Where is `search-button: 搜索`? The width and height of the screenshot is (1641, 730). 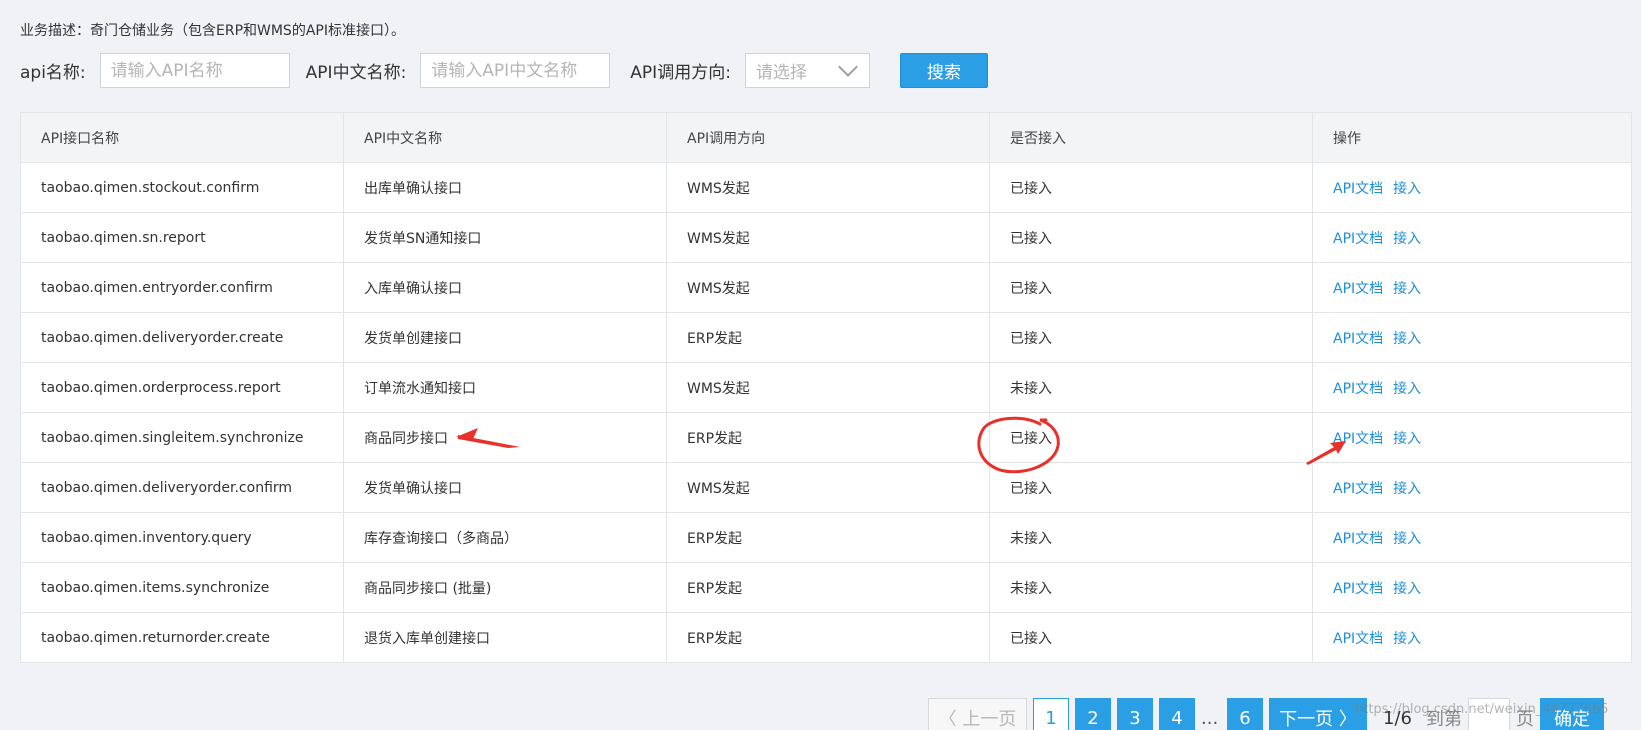
search-button: 搜索 is located at coordinates (943, 70).